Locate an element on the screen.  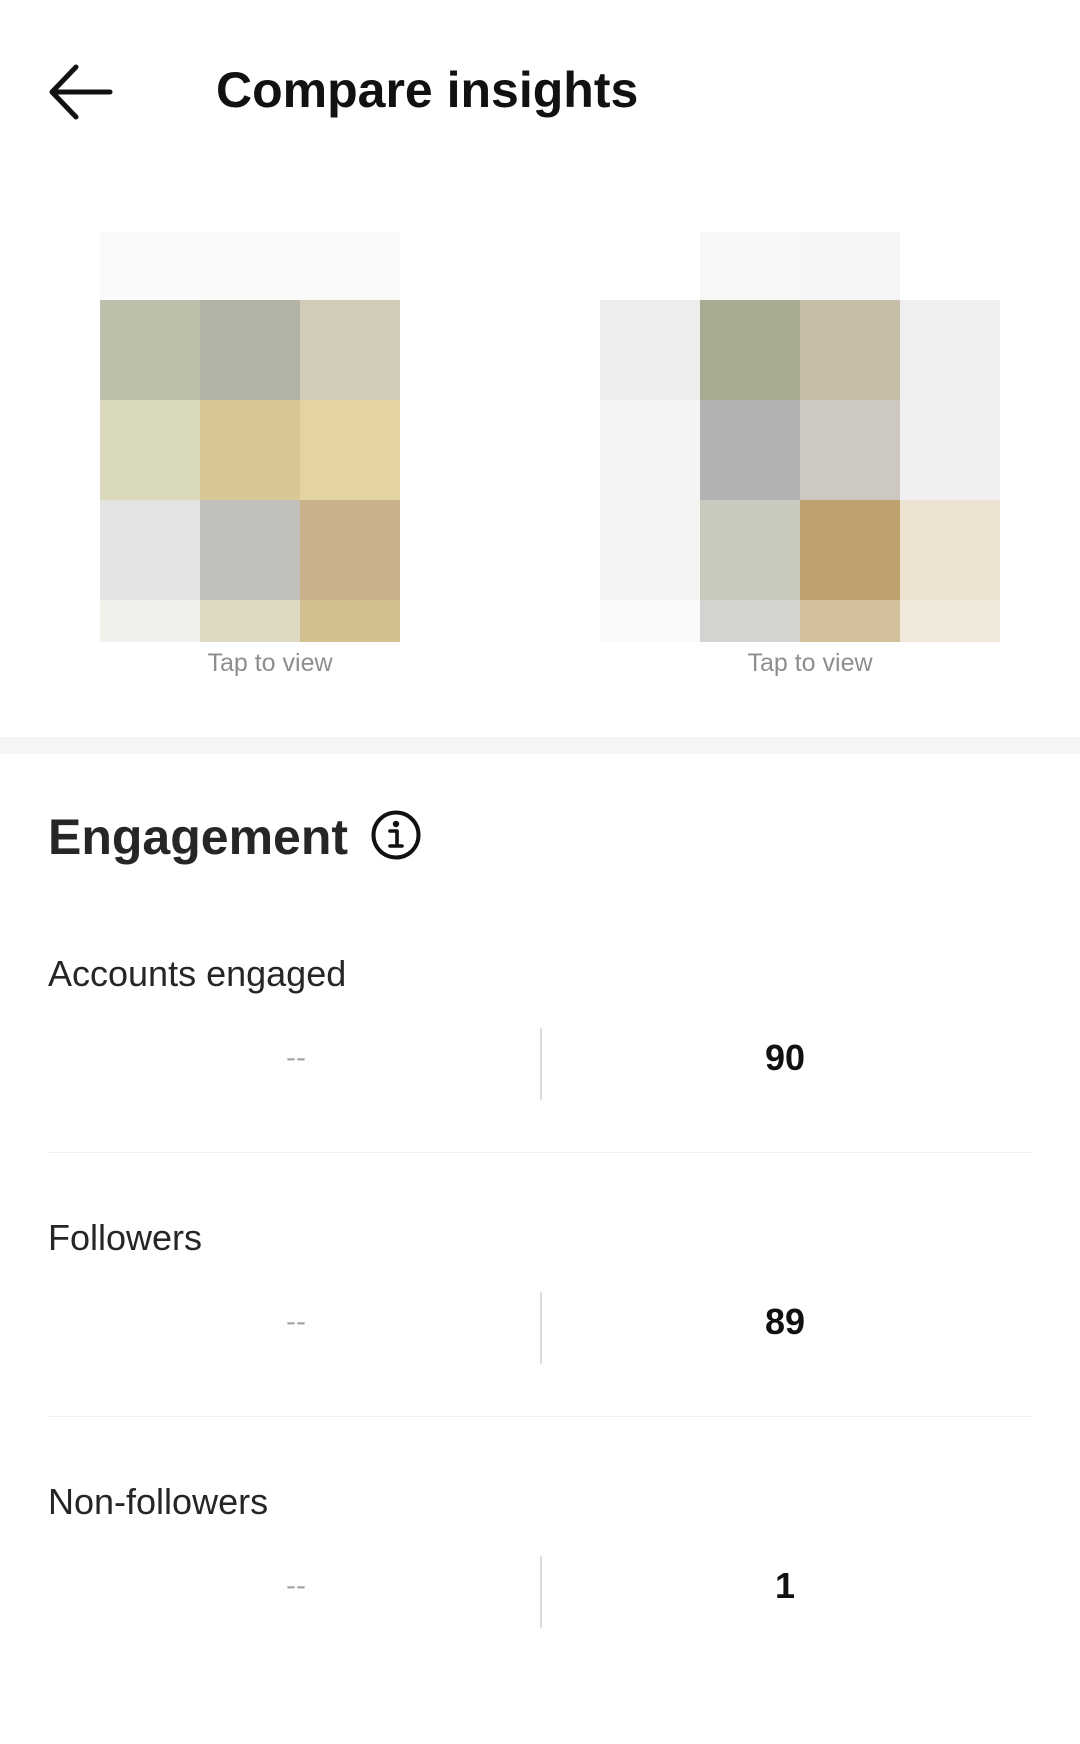
page-title: Compare insights is located at coordinates (427, 90).